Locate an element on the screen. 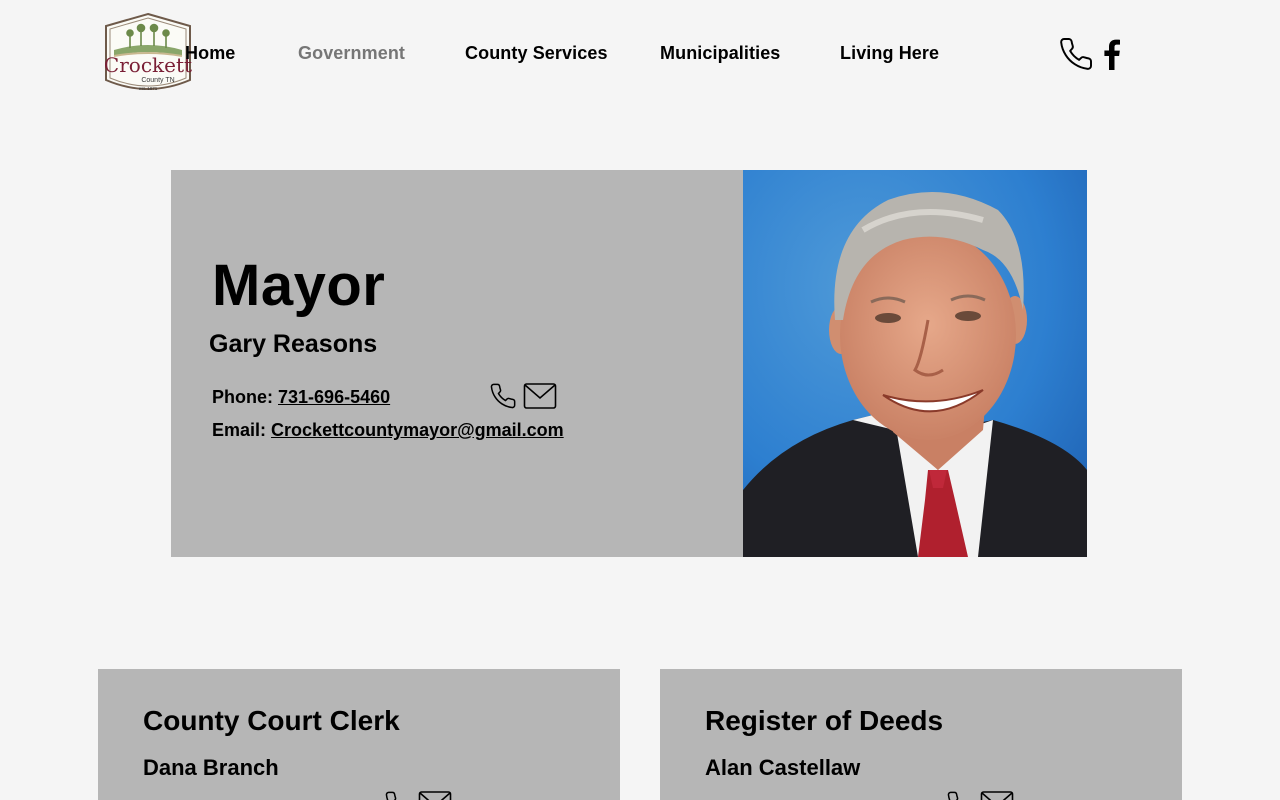  county-court-clerk-card: County Court Clerk Dana Branch is located at coordinates (359, 734).